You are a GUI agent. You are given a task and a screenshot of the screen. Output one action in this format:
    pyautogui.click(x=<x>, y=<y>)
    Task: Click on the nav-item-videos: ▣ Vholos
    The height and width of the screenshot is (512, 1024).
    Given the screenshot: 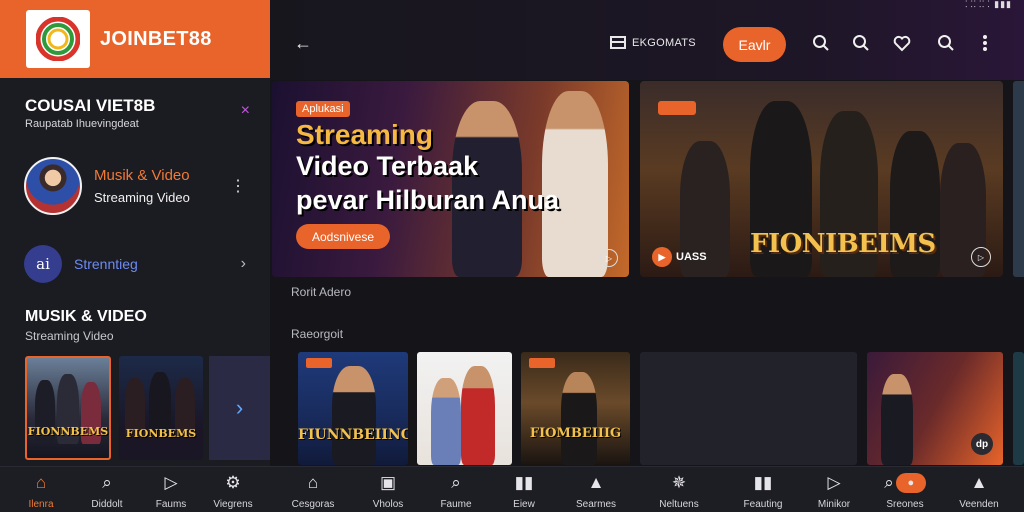 What is the action you would take?
    pyautogui.click(x=388, y=491)
    